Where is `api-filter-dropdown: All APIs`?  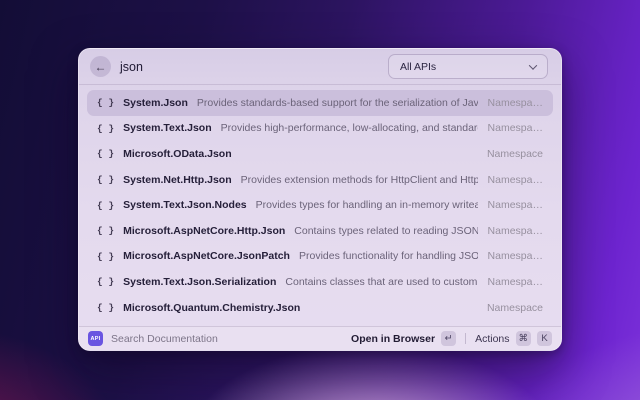 api-filter-dropdown: All APIs is located at coordinates (468, 66).